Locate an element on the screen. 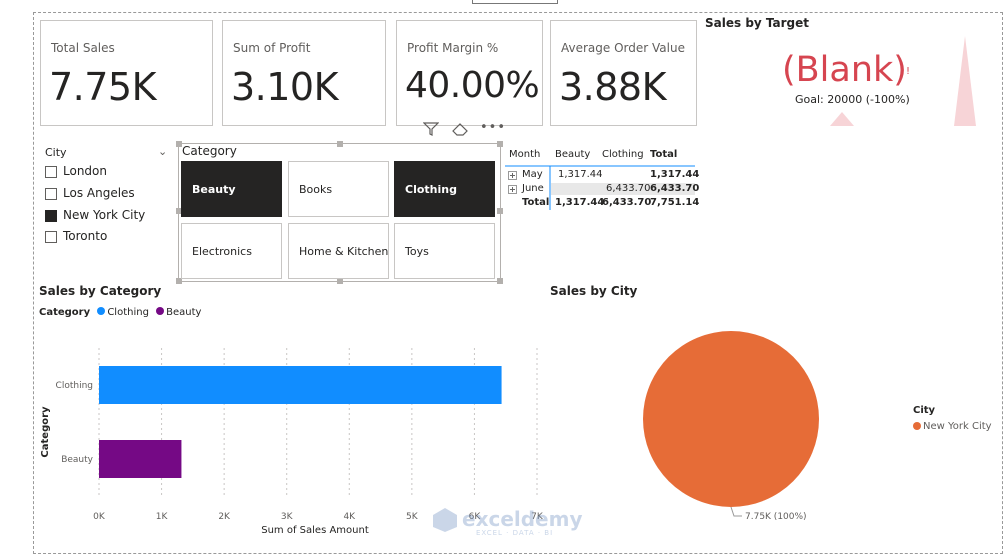 Image resolution: width=1006 pixels, height=554 pixels. category-tile-beauty: Beauty is located at coordinates (231, 189).